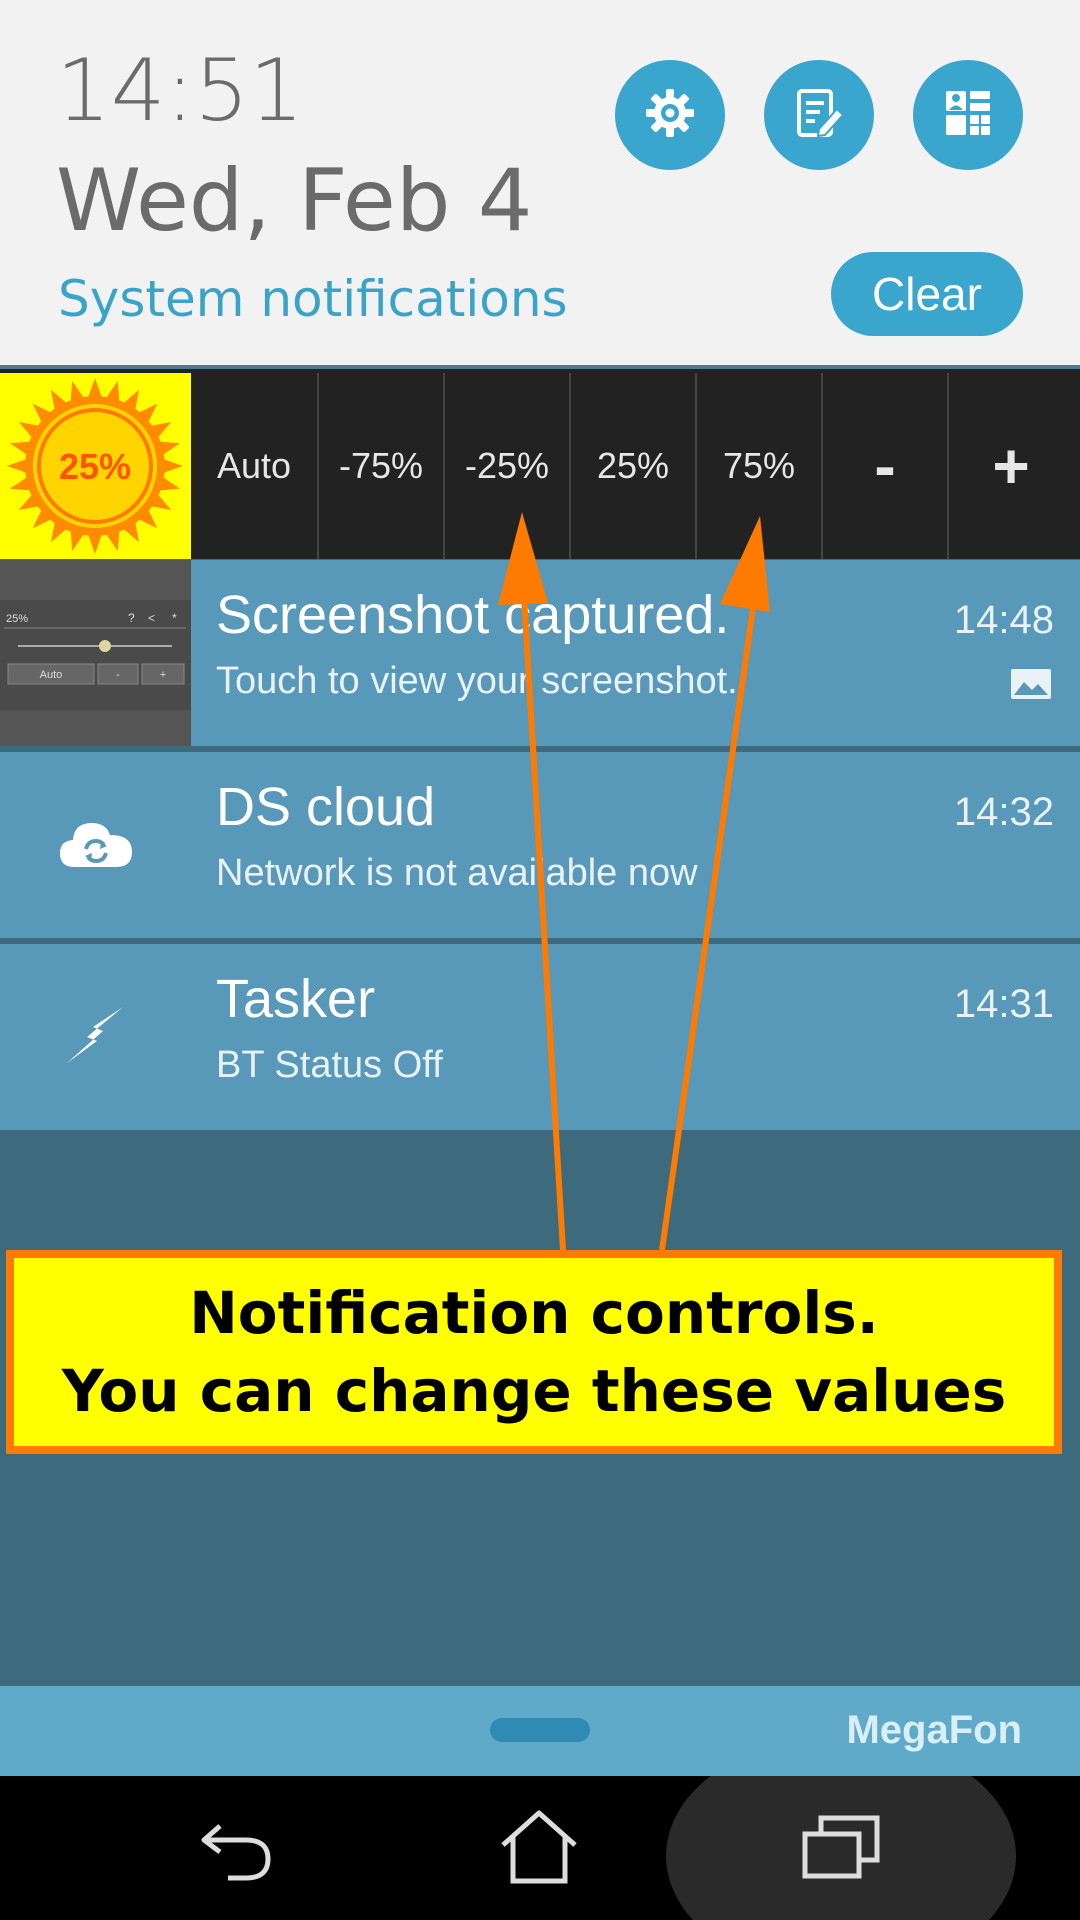 The image size is (1080, 1920). I want to click on notification-title: Screenshot captured., so click(473, 615).